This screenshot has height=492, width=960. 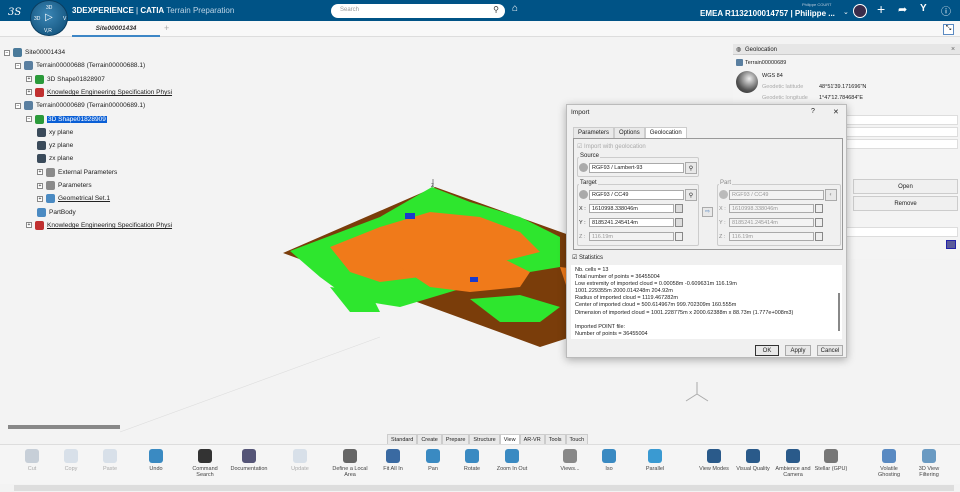 I want to click on tool-label: Visual Quality, so click(x=753, y=469).